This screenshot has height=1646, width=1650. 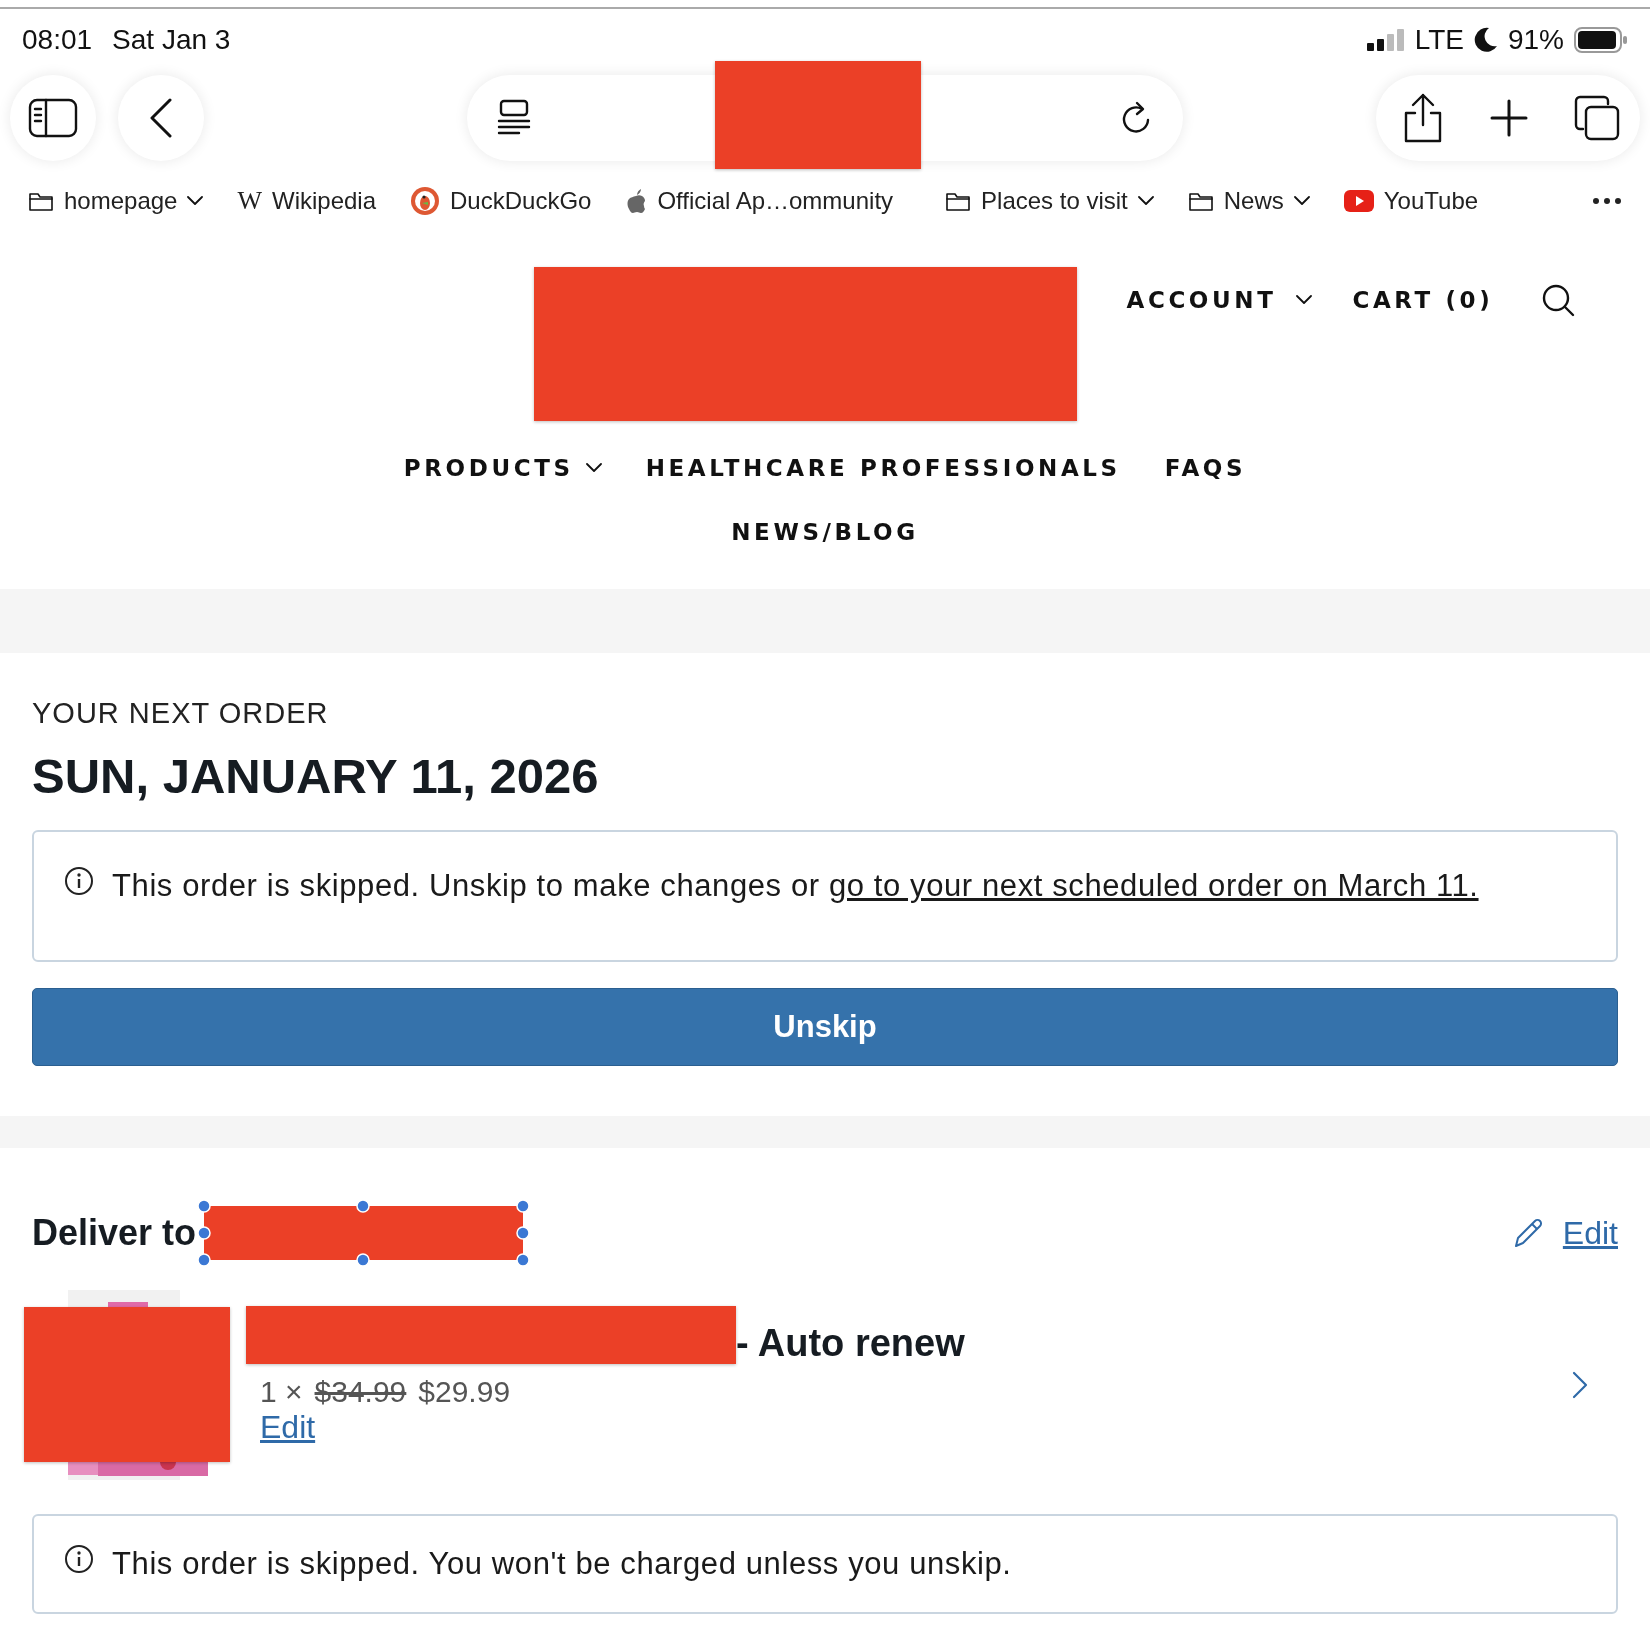 What do you see at coordinates (1528, 1233) in the screenshot?
I see `pencil-icon` at bounding box center [1528, 1233].